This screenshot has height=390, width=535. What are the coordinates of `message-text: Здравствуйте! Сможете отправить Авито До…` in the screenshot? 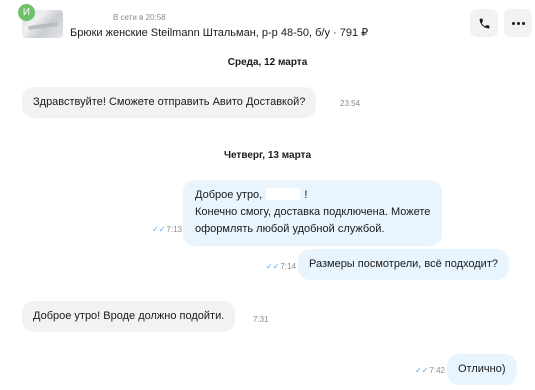 It's located at (169, 102).